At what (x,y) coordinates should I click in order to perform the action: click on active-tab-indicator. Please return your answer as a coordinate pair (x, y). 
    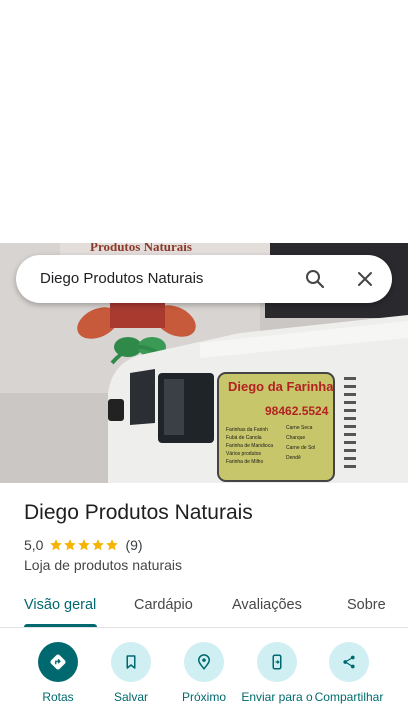
    Looking at the image, I should click on (60, 625).